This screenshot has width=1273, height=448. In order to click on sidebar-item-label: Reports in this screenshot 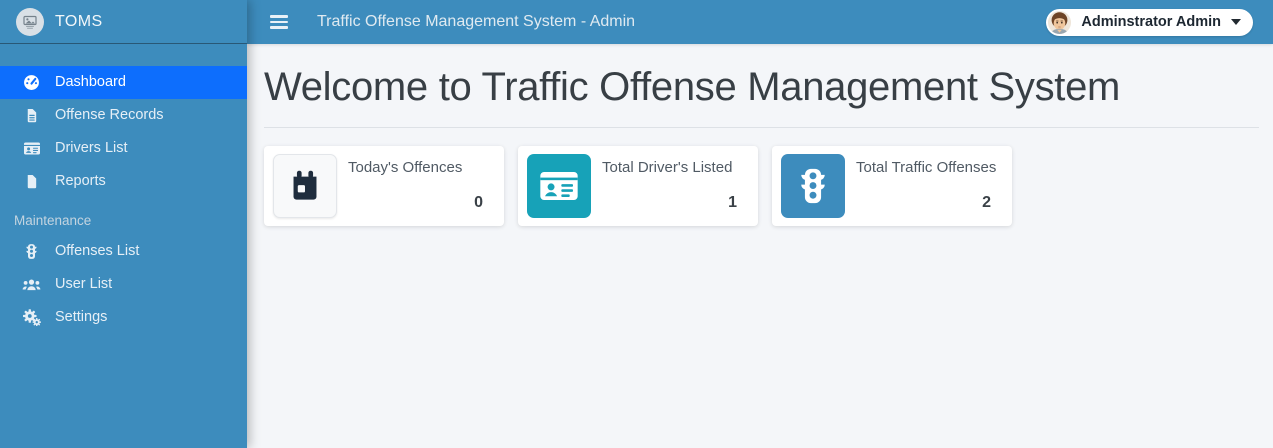, I will do `click(80, 181)`.